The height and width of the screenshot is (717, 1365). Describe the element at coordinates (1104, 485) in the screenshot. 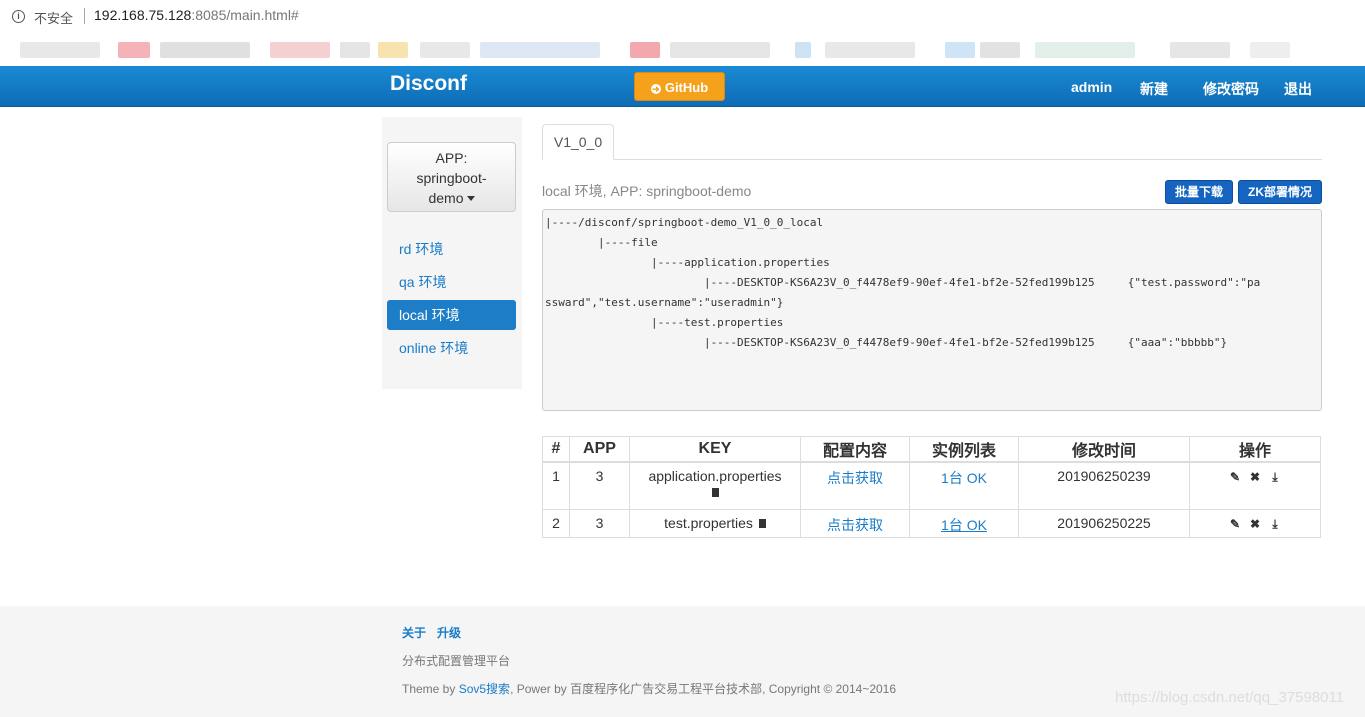

I see `cell-time: 201906250239` at that location.